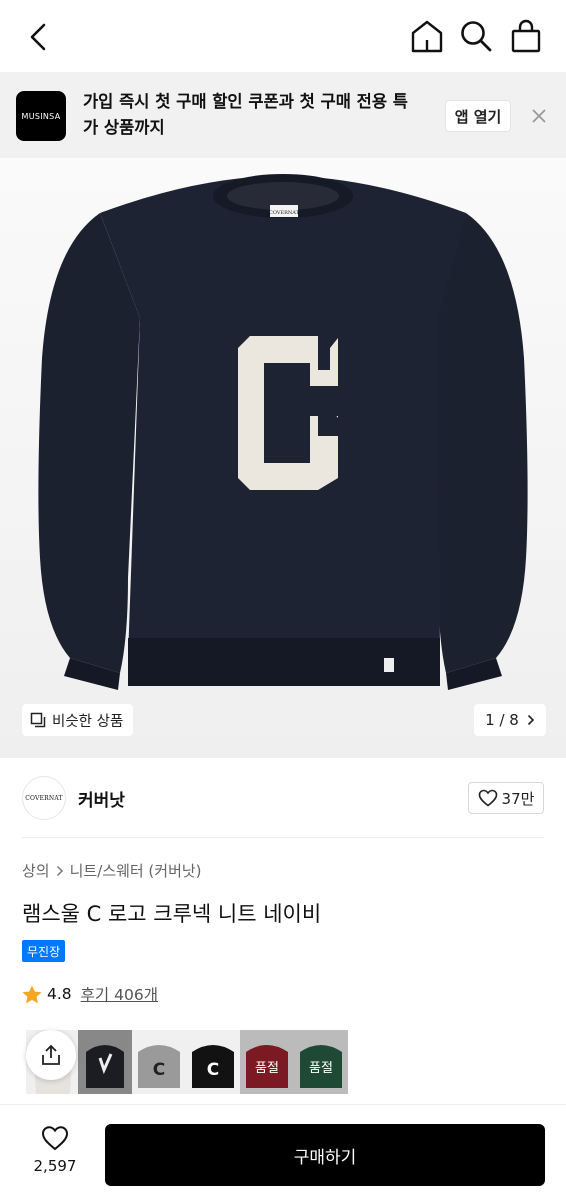 This screenshot has width=566, height=1200. Describe the element at coordinates (105, 1062) in the screenshot. I see `color-option-black-heart` at that location.